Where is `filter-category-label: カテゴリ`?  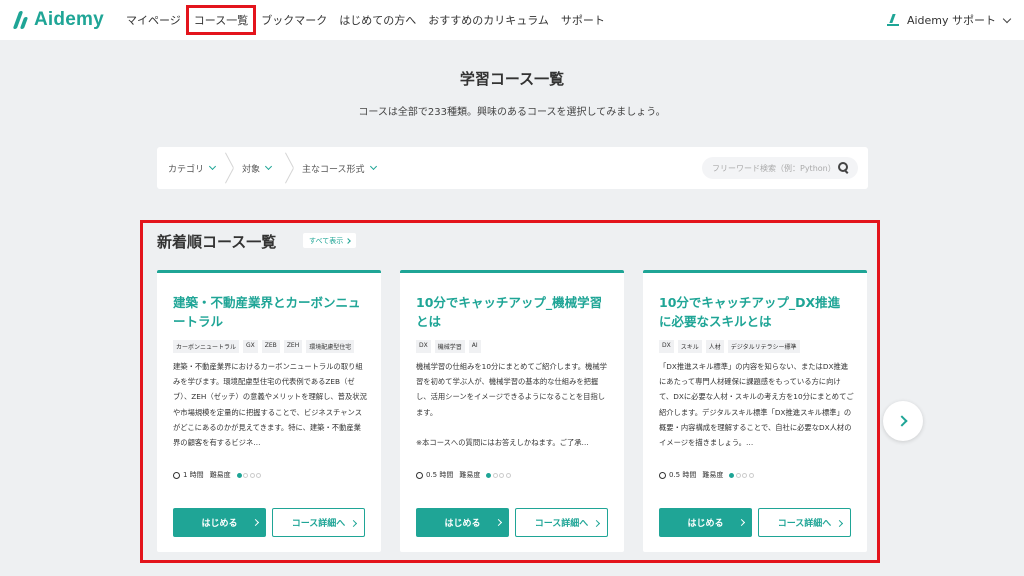 filter-category-label: カテゴリ is located at coordinates (186, 169).